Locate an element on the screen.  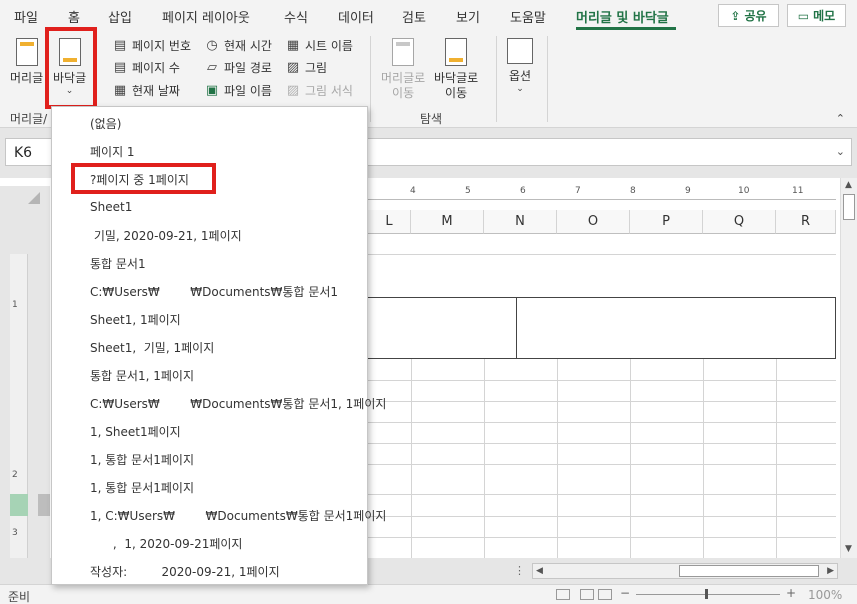
tab-page-layout: 페이지 레이아웃 is located at coordinates (206, 16).